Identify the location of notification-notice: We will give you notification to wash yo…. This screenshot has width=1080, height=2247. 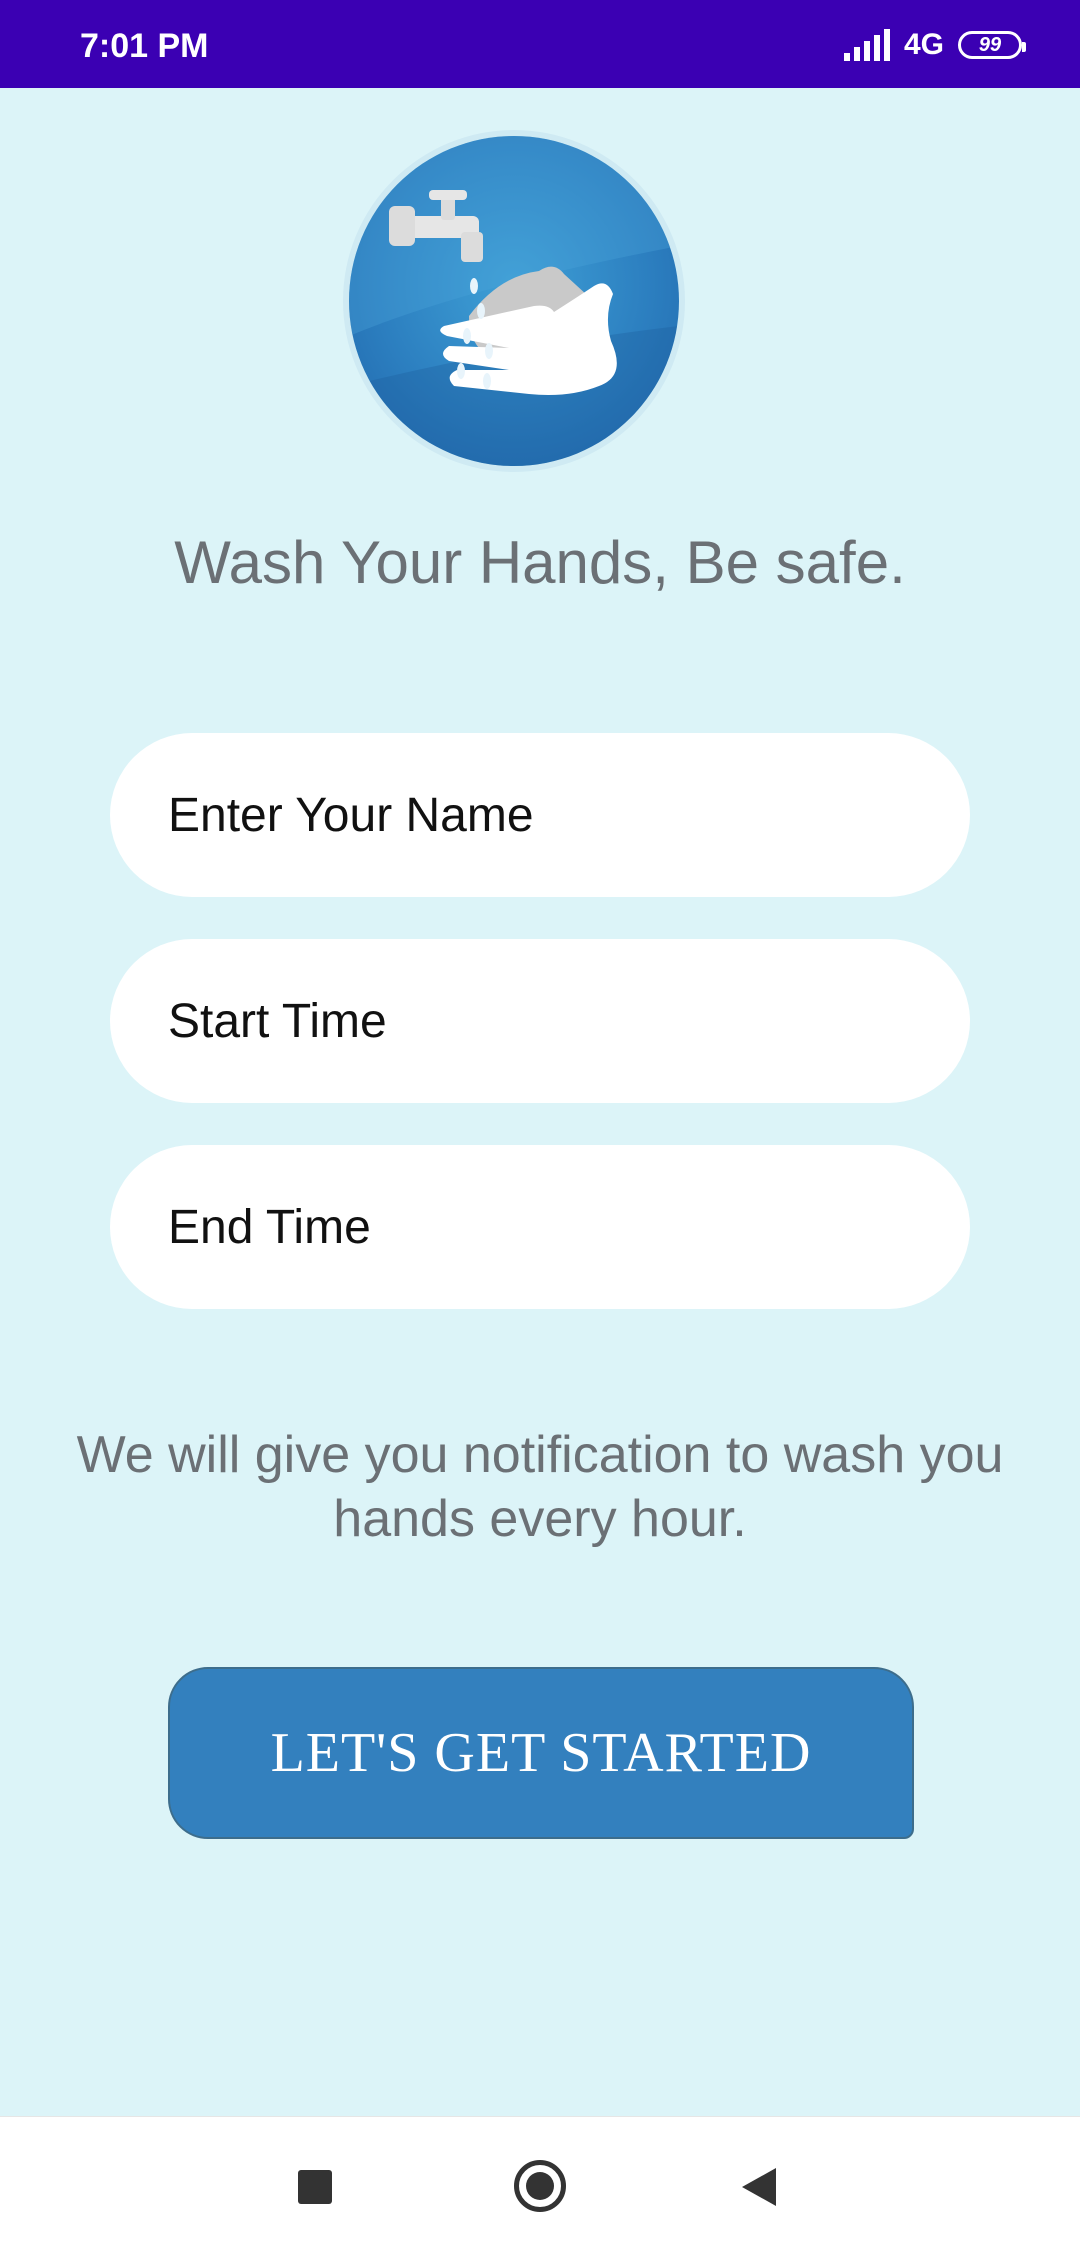
(540, 1487).